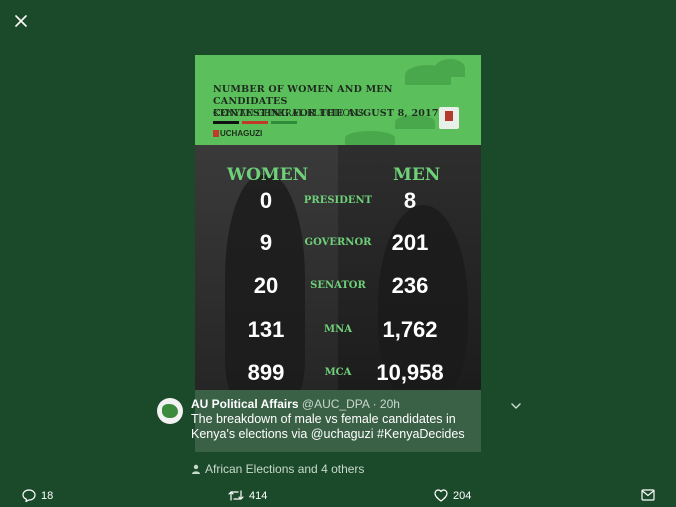 This screenshot has width=676, height=507. Describe the element at coordinates (351, 404) in the screenshot. I see `author-handle-time: @AUC_DPA · 20h` at that location.